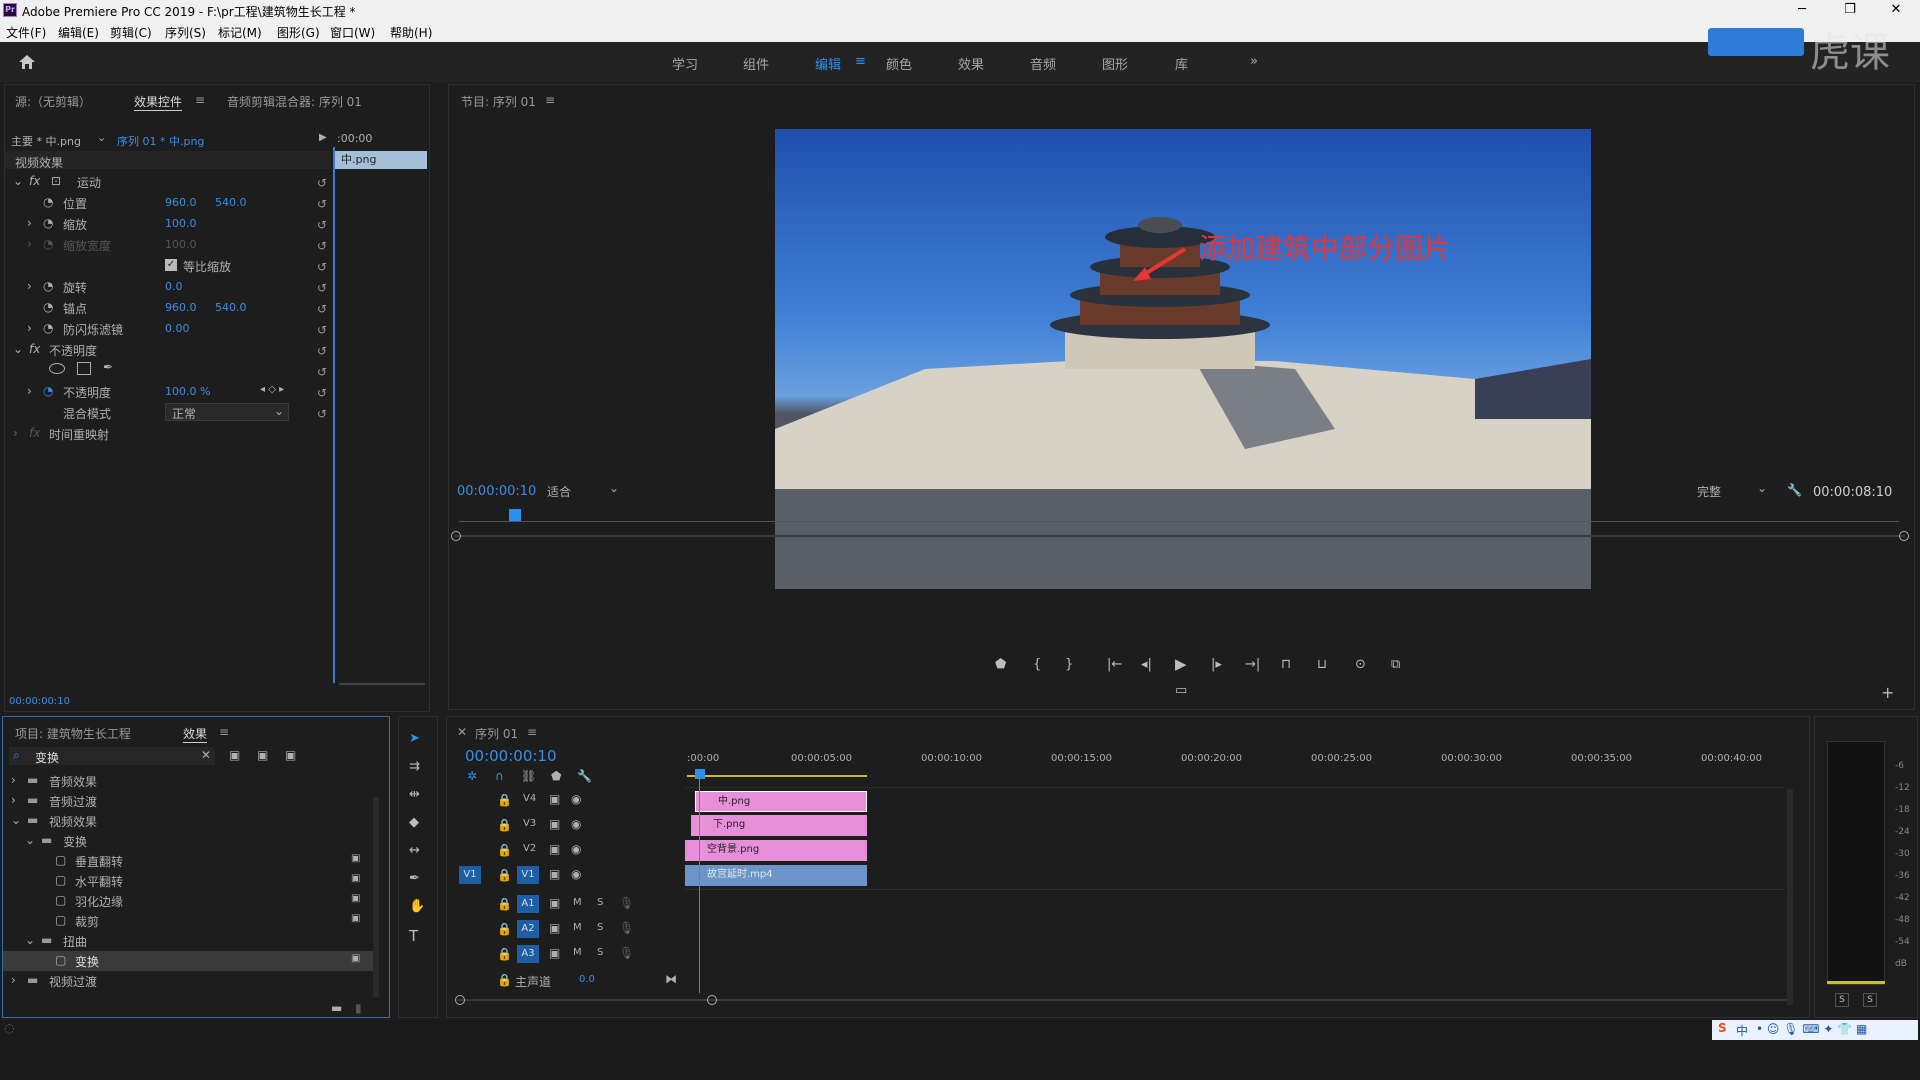  What do you see at coordinates (470, 875) in the screenshot?
I see `source-patch-v1: V1` at bounding box center [470, 875].